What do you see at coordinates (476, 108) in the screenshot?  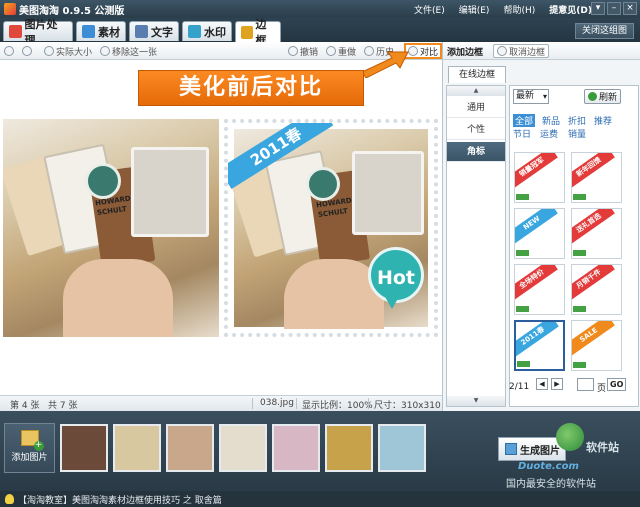 I see `category-general: 通用` at bounding box center [476, 108].